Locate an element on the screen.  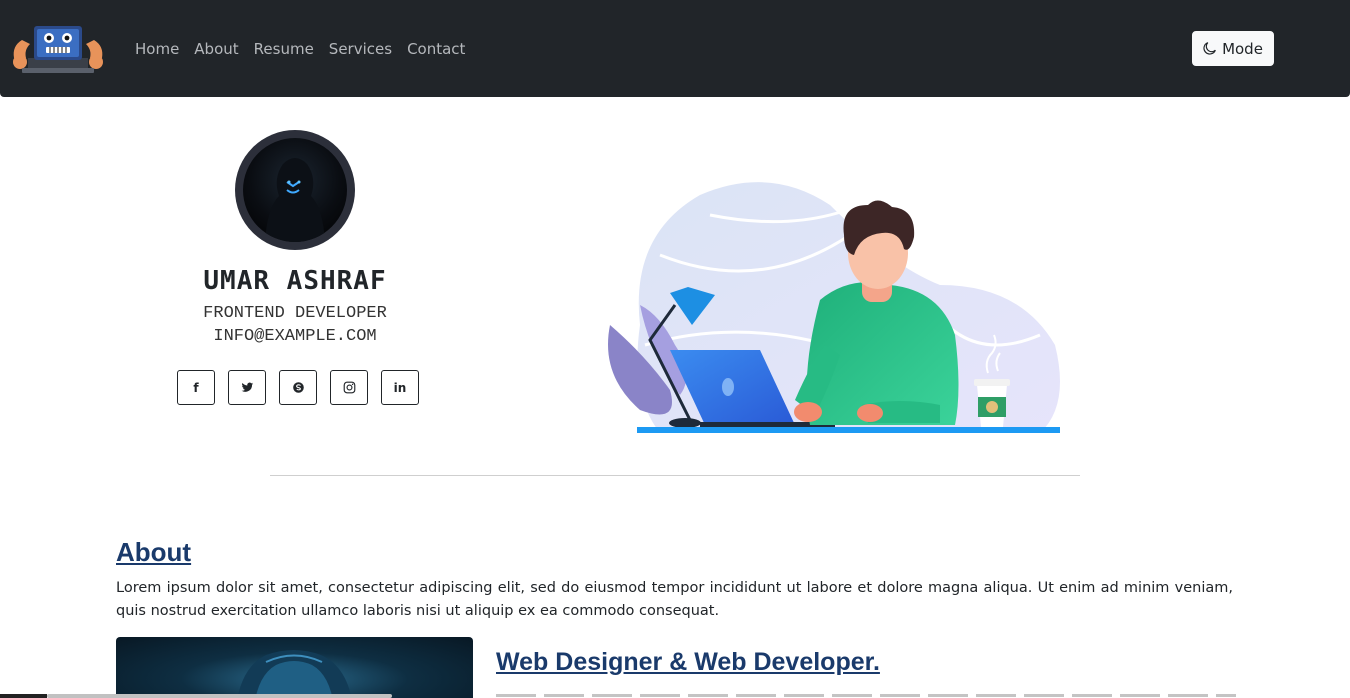
profile-email: INFO@EXAMPLE.COM is located at coordinates (295, 336).